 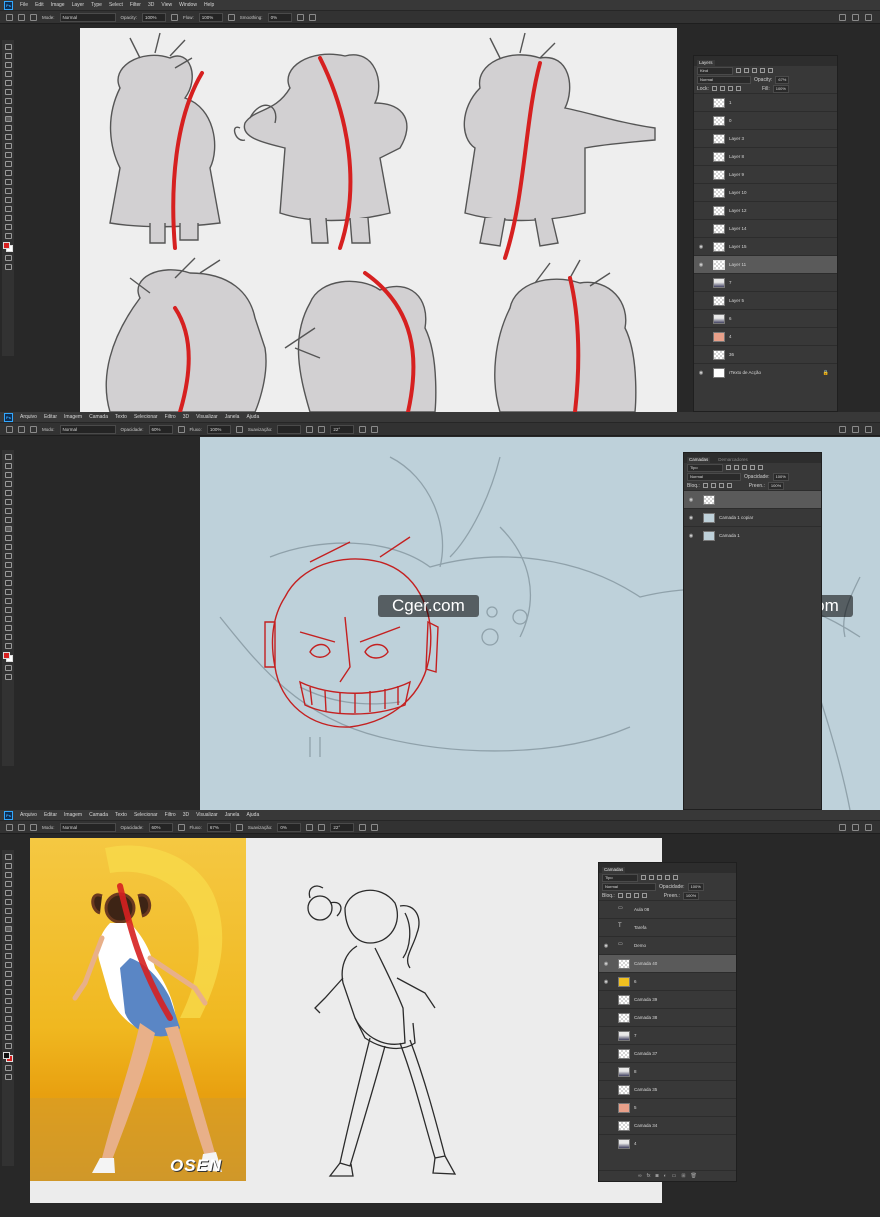 What do you see at coordinates (765, 372) in the screenshot?
I see `layer-row: ◉ rTexto de Acção 🔒` at bounding box center [765, 372].